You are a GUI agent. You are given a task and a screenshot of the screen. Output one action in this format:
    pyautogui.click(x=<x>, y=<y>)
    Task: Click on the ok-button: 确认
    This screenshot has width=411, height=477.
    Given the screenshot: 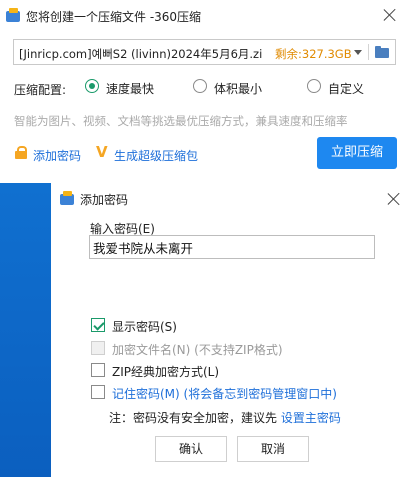 What is the action you would take?
    pyautogui.click(x=191, y=449)
    